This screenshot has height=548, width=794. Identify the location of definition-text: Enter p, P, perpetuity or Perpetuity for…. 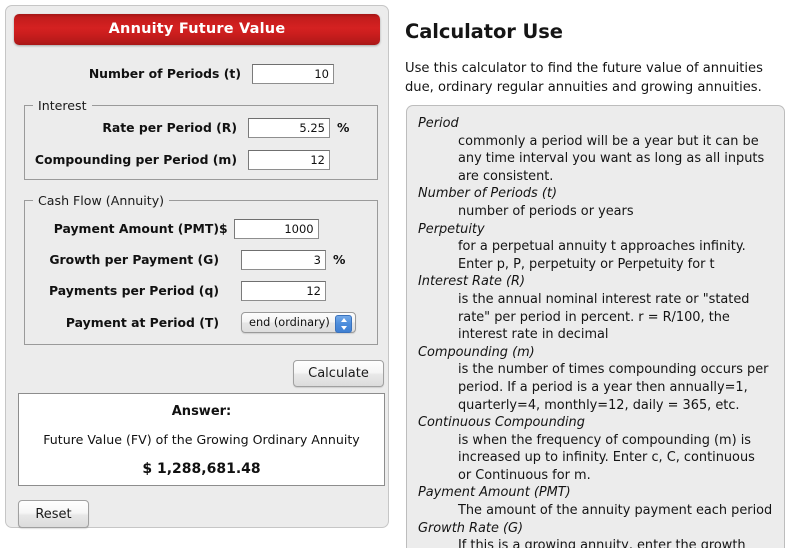
(586, 264).